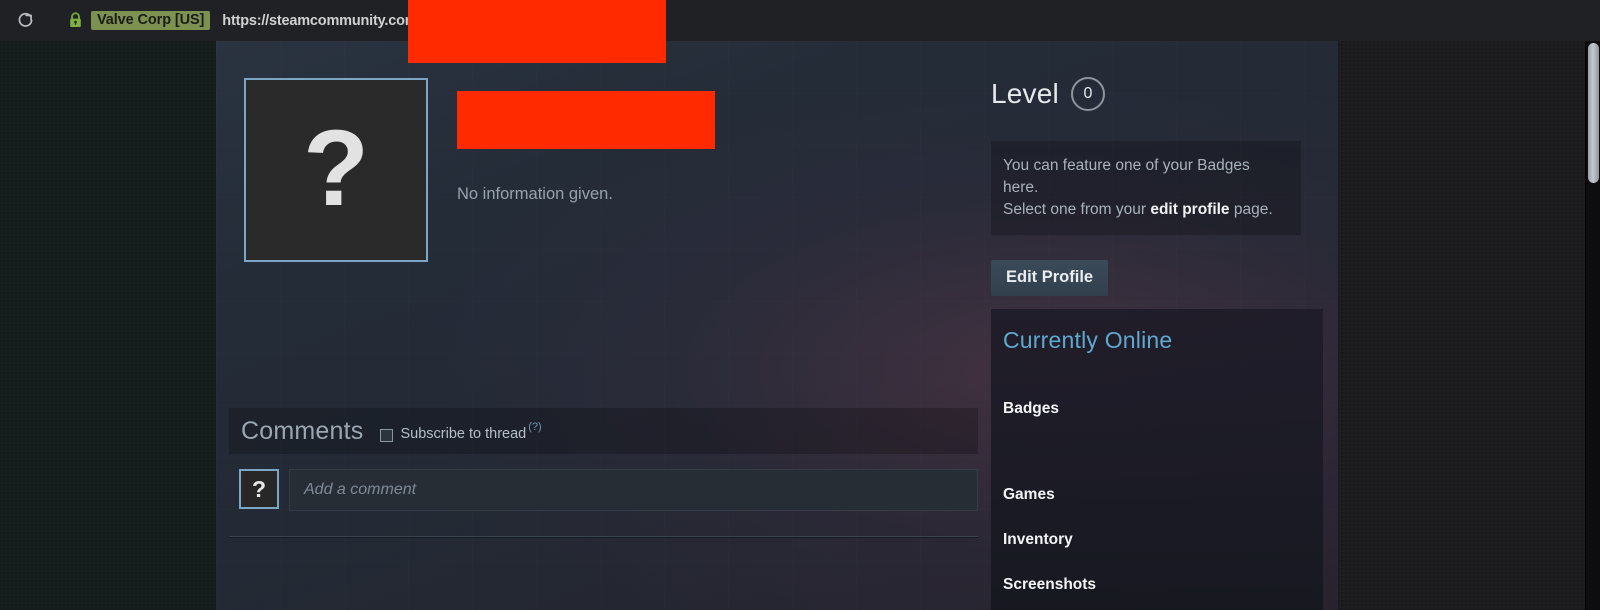 This screenshot has height=610, width=1600. I want to click on comment-compose-row: ? Add a comment, so click(603, 490).